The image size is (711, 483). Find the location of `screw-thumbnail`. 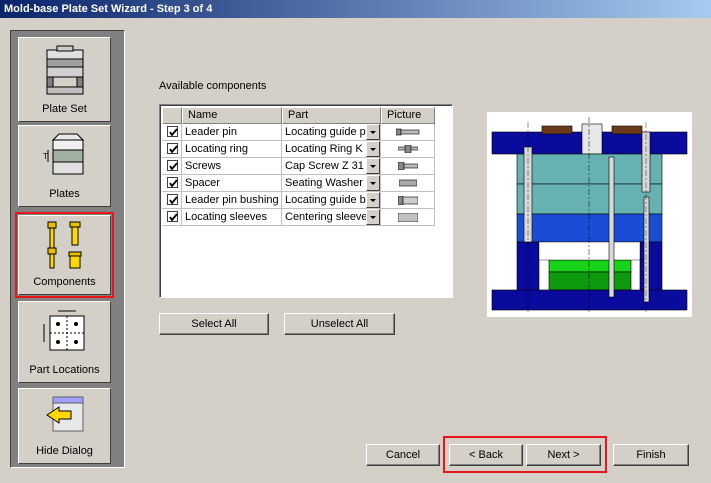

screw-thumbnail is located at coordinates (407, 166).